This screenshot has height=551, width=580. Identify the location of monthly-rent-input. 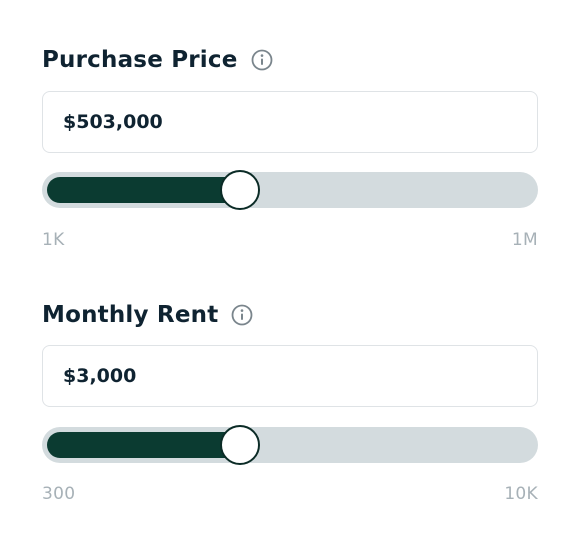
(300, 376).